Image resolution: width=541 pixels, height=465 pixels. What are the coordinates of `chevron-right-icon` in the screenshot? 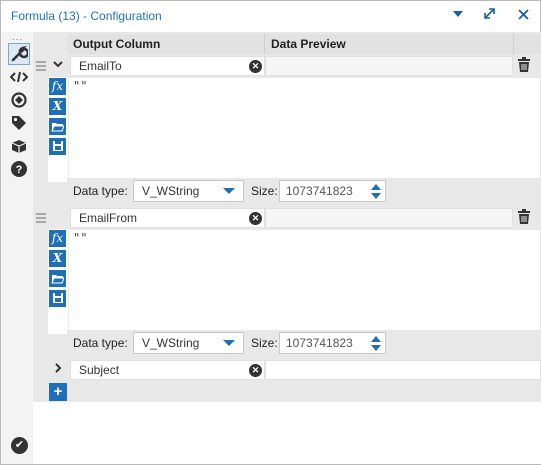 It's located at (58, 370).